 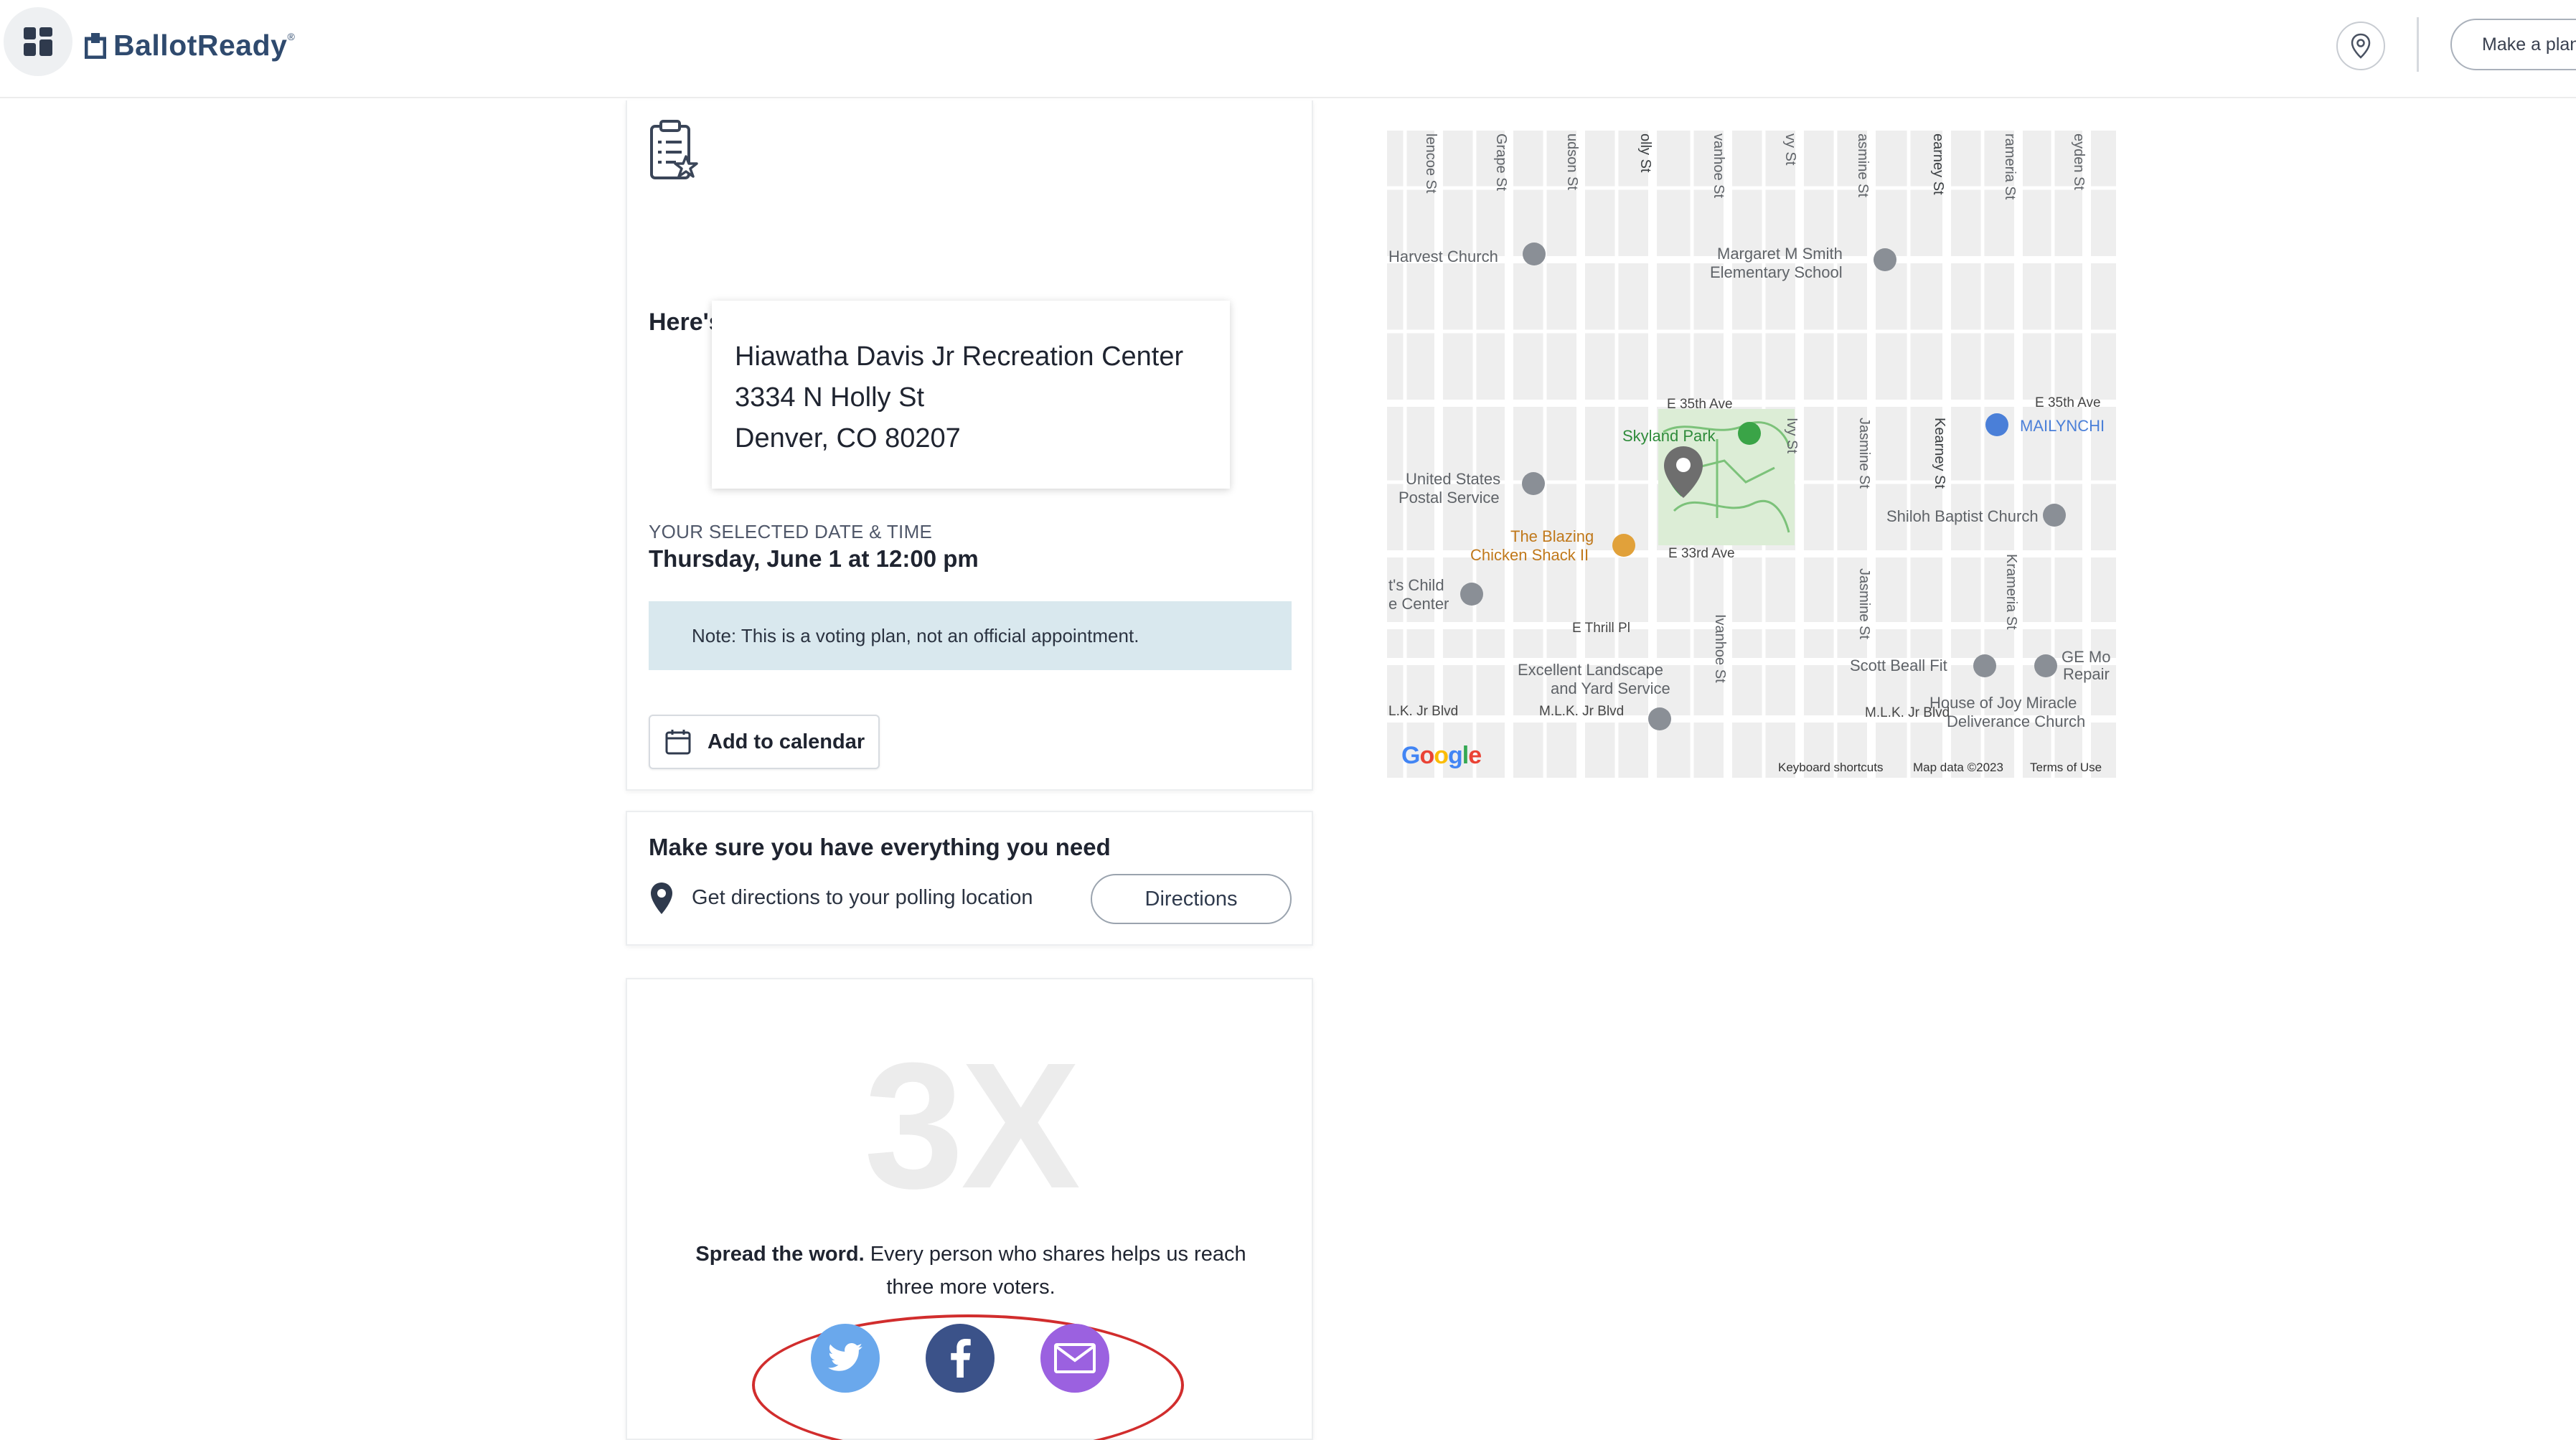 I want to click on street-label-ivanhoe-low: Ivanhoe St, so click(x=1720, y=648).